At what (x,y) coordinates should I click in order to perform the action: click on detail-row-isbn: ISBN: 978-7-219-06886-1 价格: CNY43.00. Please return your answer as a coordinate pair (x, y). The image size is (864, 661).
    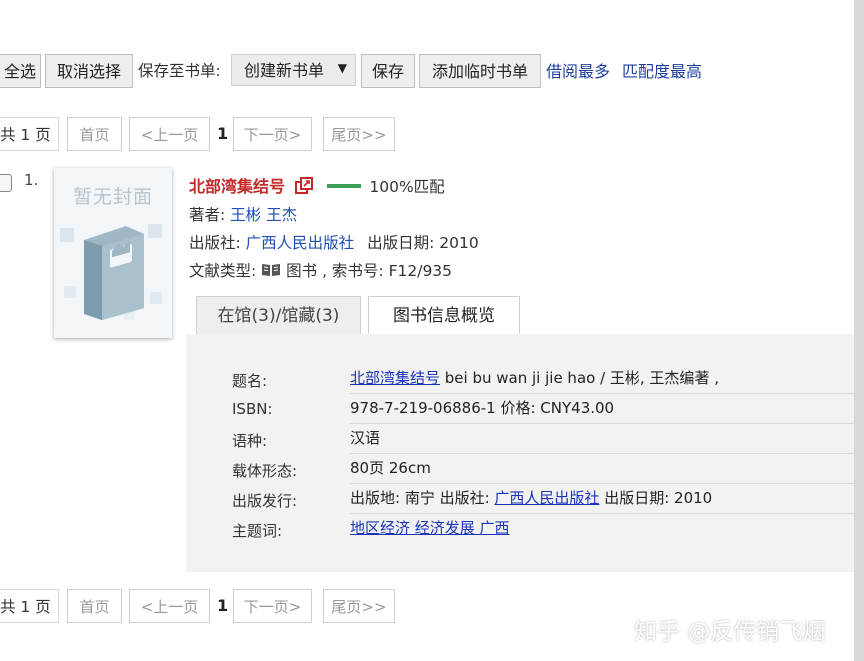
    Looking at the image, I should click on (520, 409).